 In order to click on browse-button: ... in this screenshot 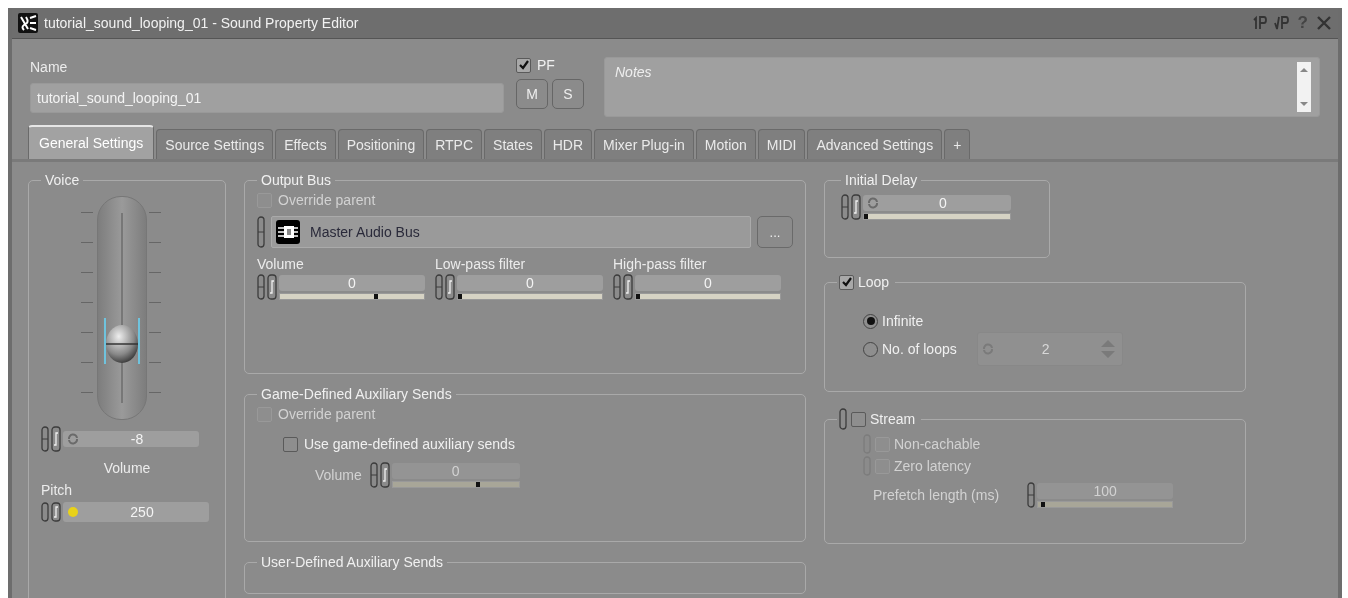, I will do `click(775, 232)`.